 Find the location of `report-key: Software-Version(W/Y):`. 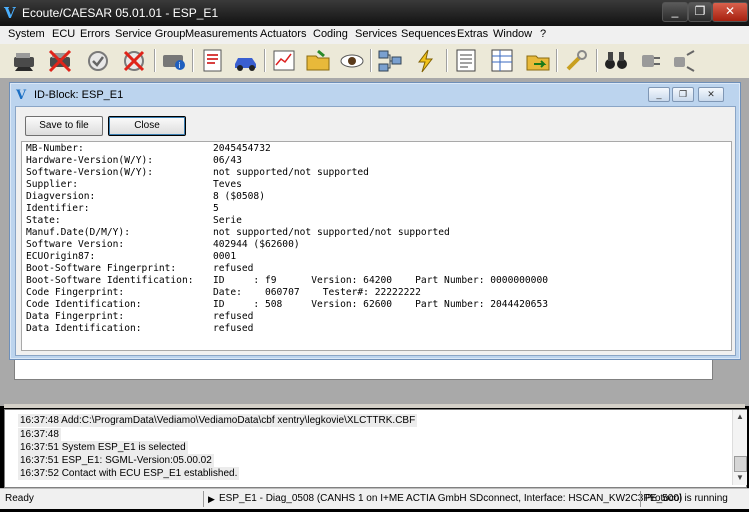

report-key: Software-Version(W/Y): is located at coordinates (90, 172).